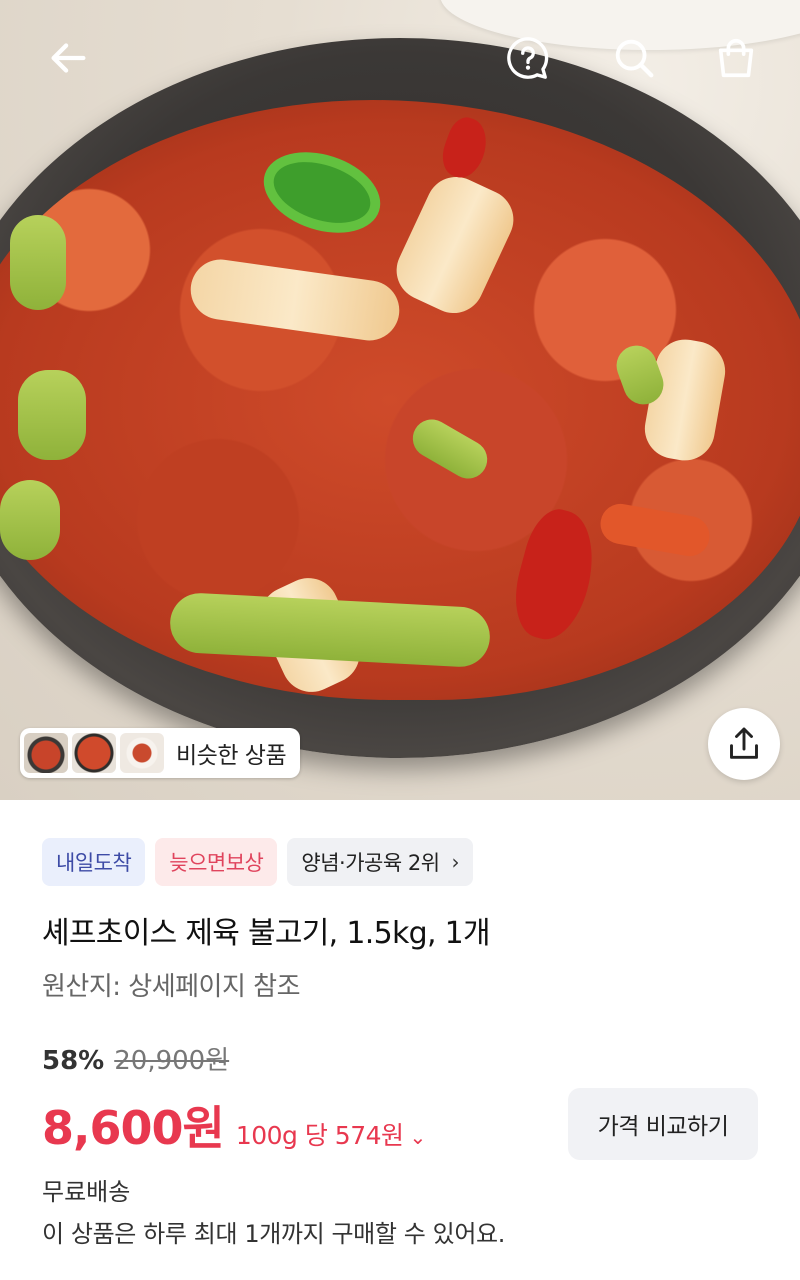  What do you see at coordinates (73, 1061) in the screenshot?
I see `discount-rate: 58%` at bounding box center [73, 1061].